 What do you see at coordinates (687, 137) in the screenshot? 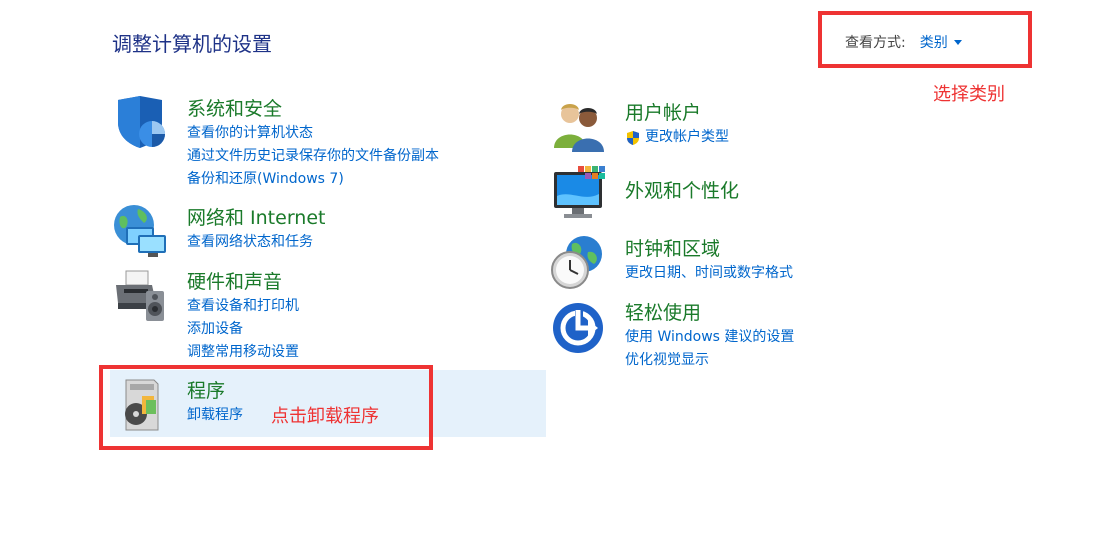
I see `link-change-account-type-label: 更改帐户类型` at bounding box center [687, 137].